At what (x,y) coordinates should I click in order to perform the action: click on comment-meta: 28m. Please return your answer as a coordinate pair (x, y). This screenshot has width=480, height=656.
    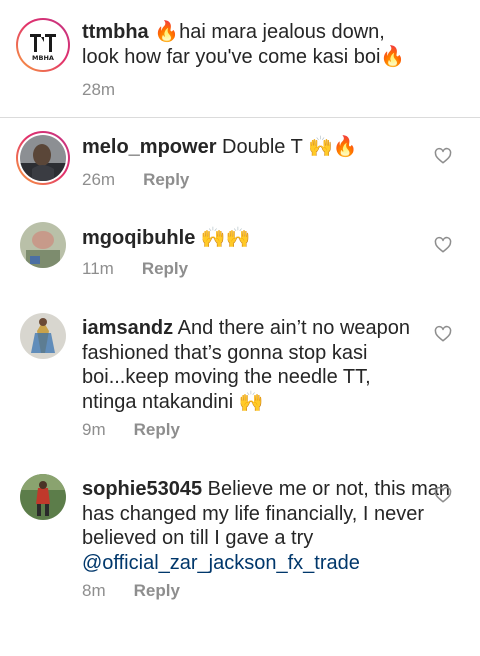
    Looking at the image, I should click on (98, 90).